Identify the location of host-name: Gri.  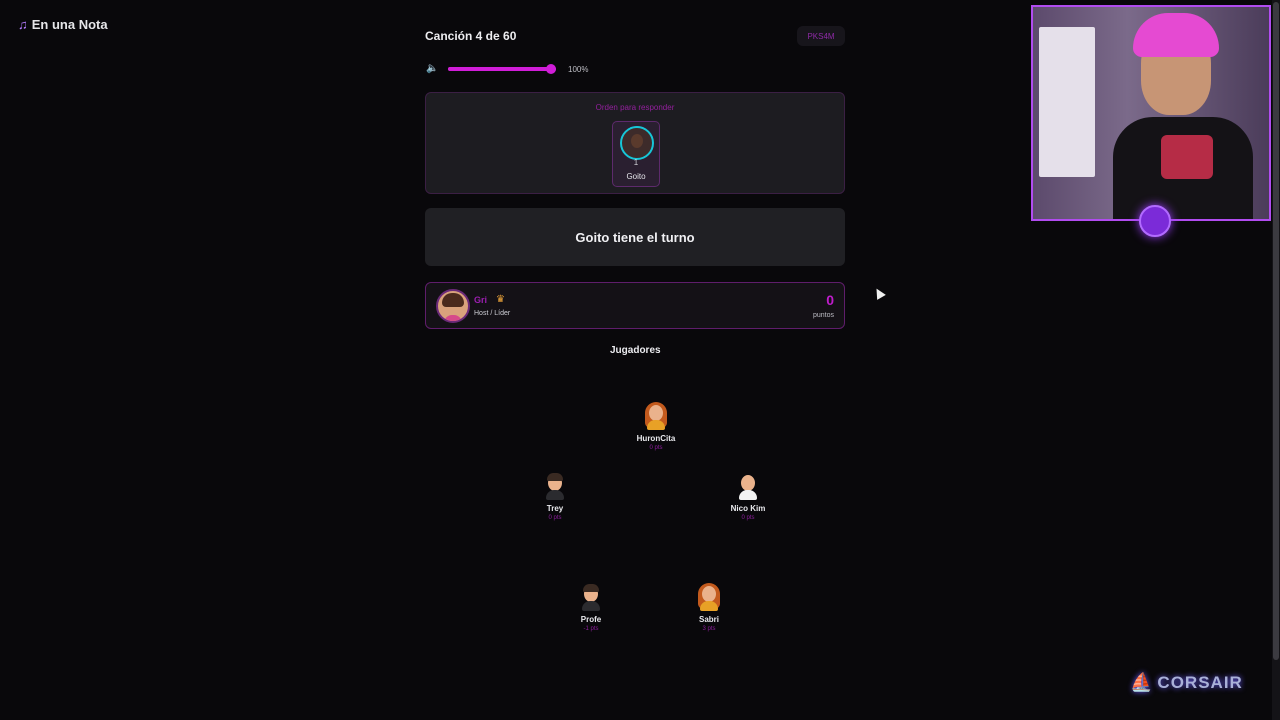
(481, 300).